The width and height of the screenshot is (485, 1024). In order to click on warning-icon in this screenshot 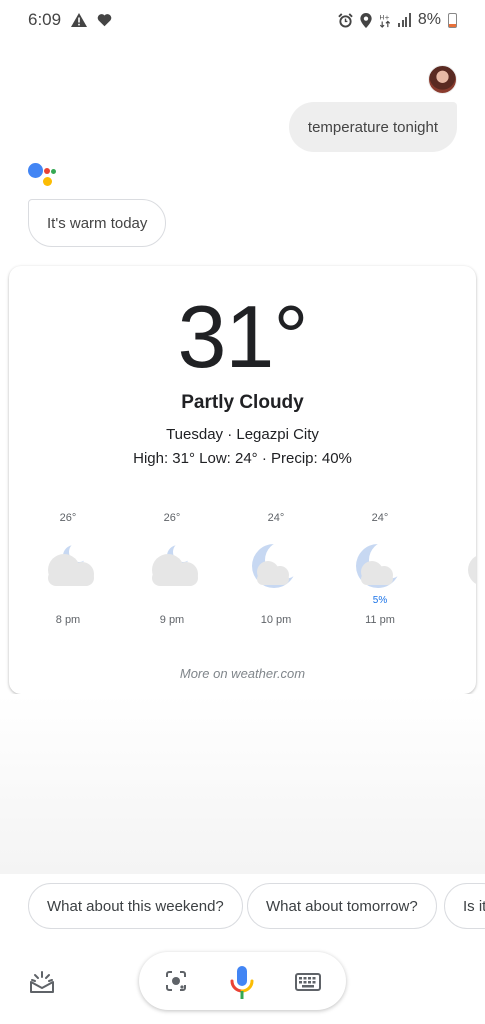, I will do `click(79, 20)`.